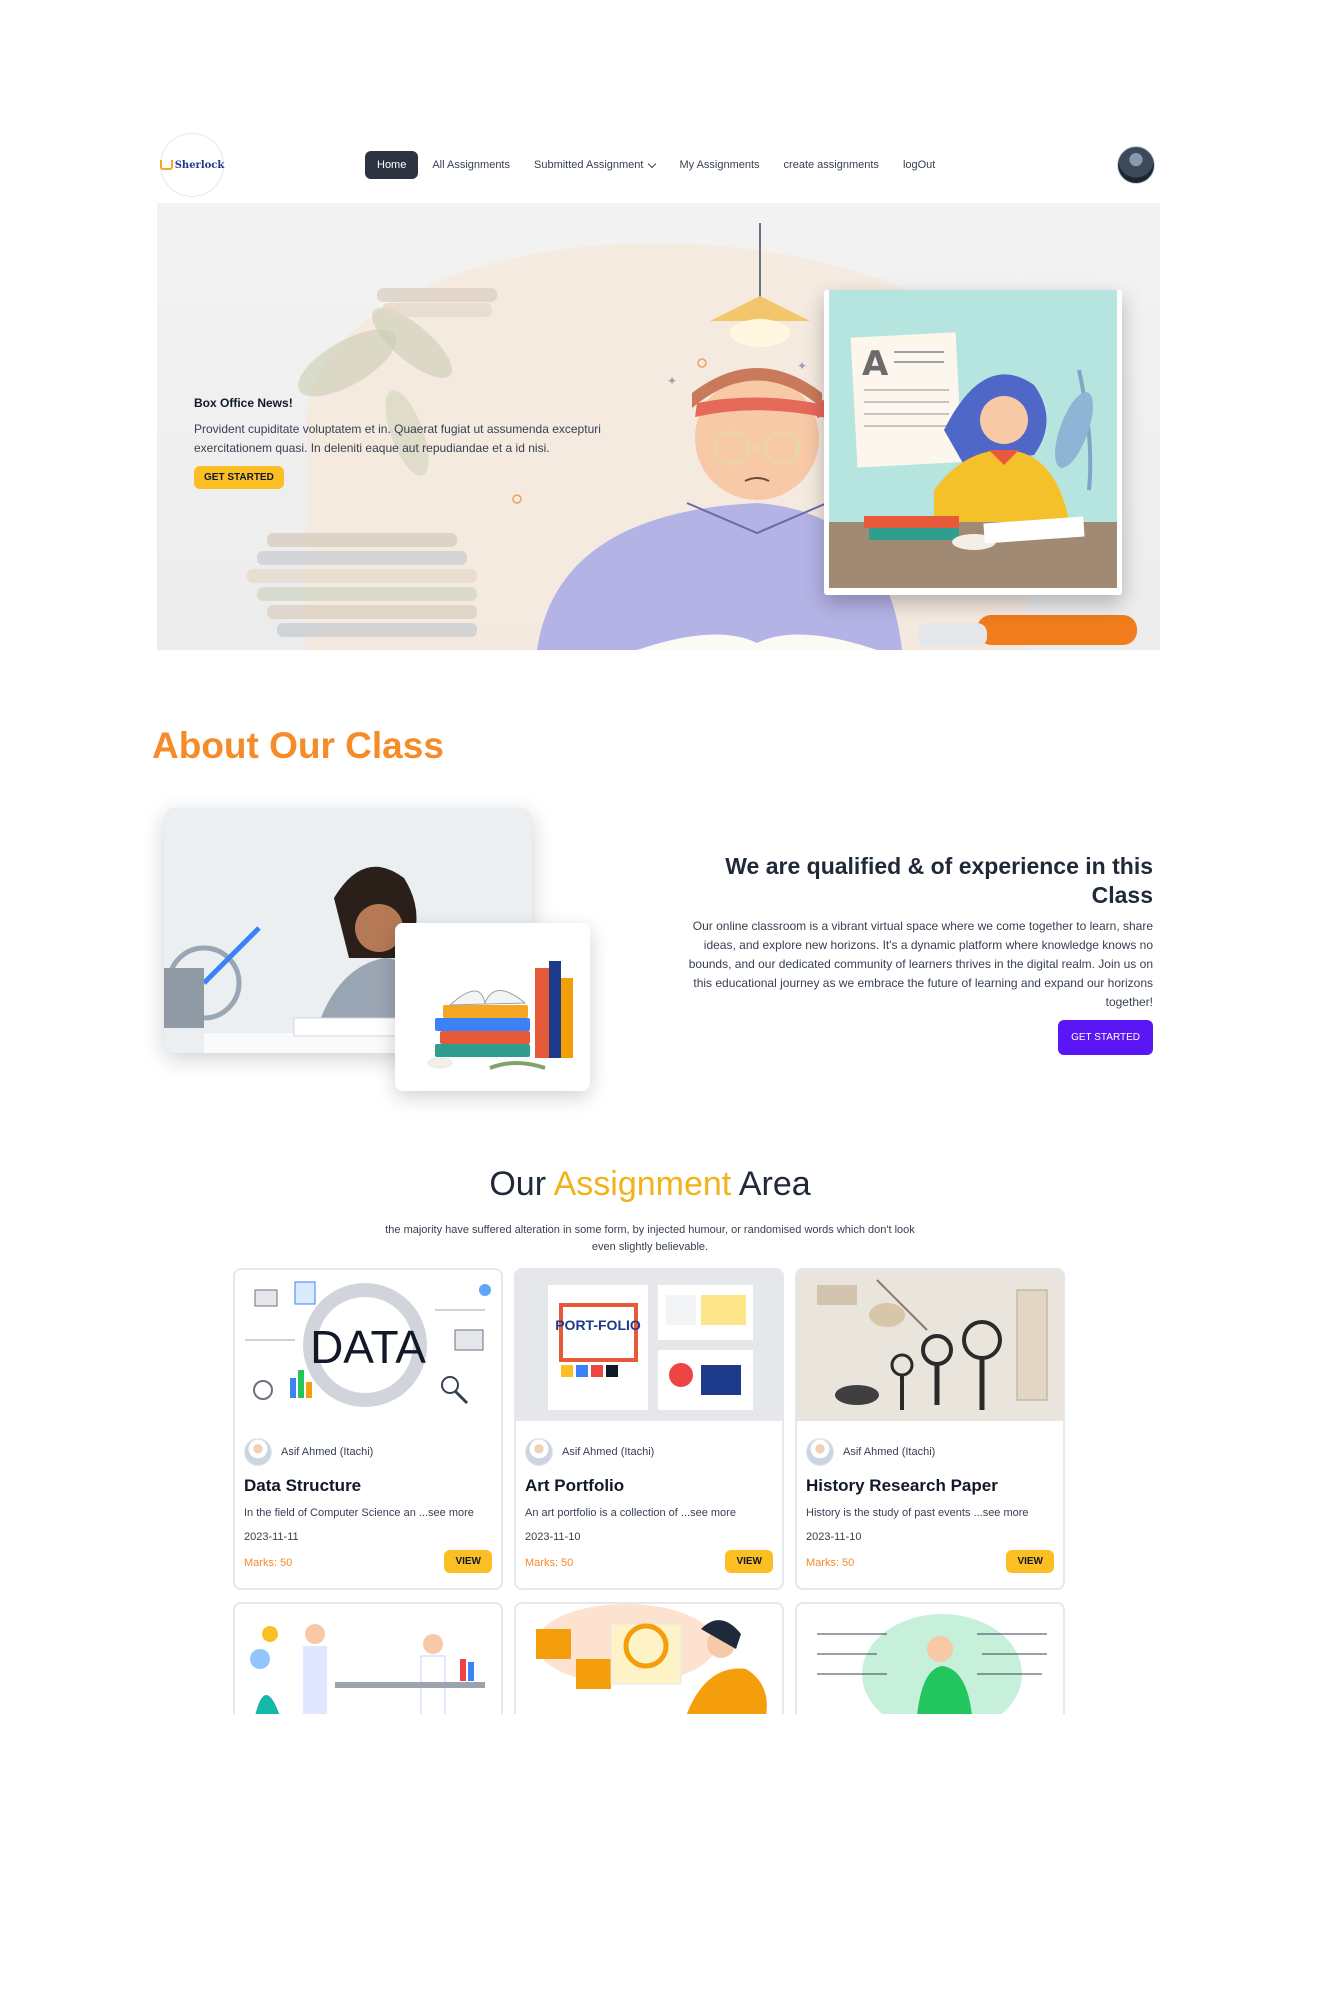  What do you see at coordinates (831, 165) in the screenshot?
I see `nav-create-assignments: create assignments` at bounding box center [831, 165].